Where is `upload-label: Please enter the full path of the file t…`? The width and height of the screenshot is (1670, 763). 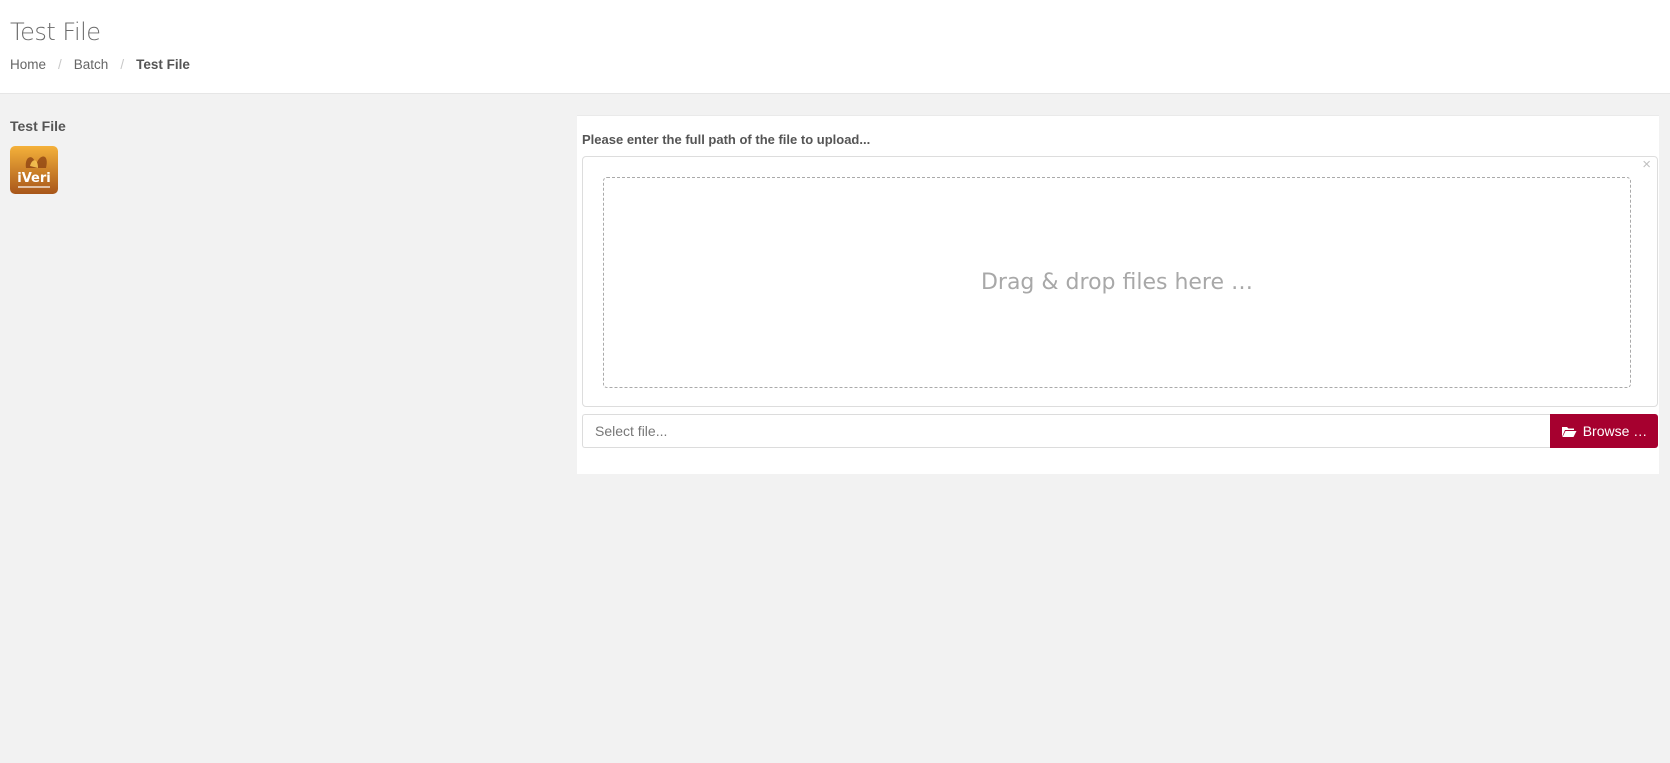
upload-label: Please enter the full path of the file t… is located at coordinates (726, 139).